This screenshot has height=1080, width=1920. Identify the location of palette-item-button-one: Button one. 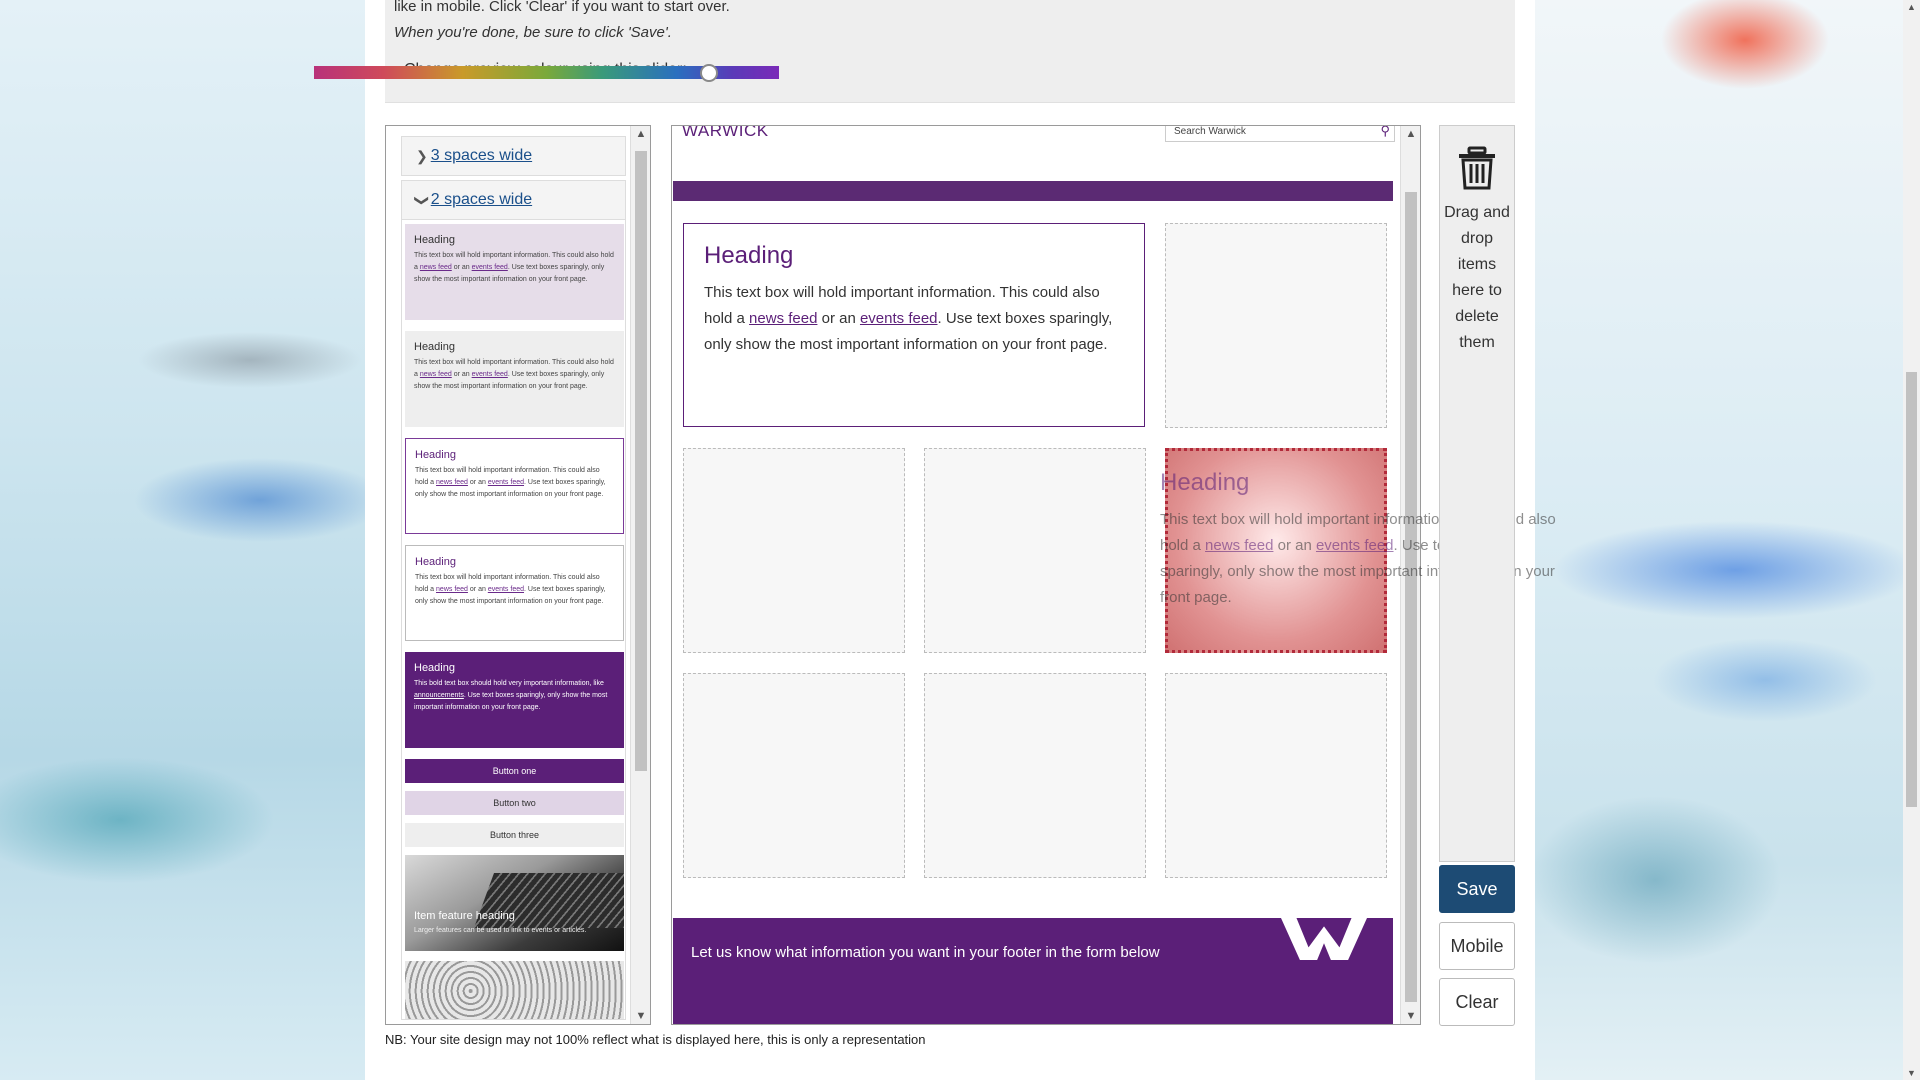
(514, 771).